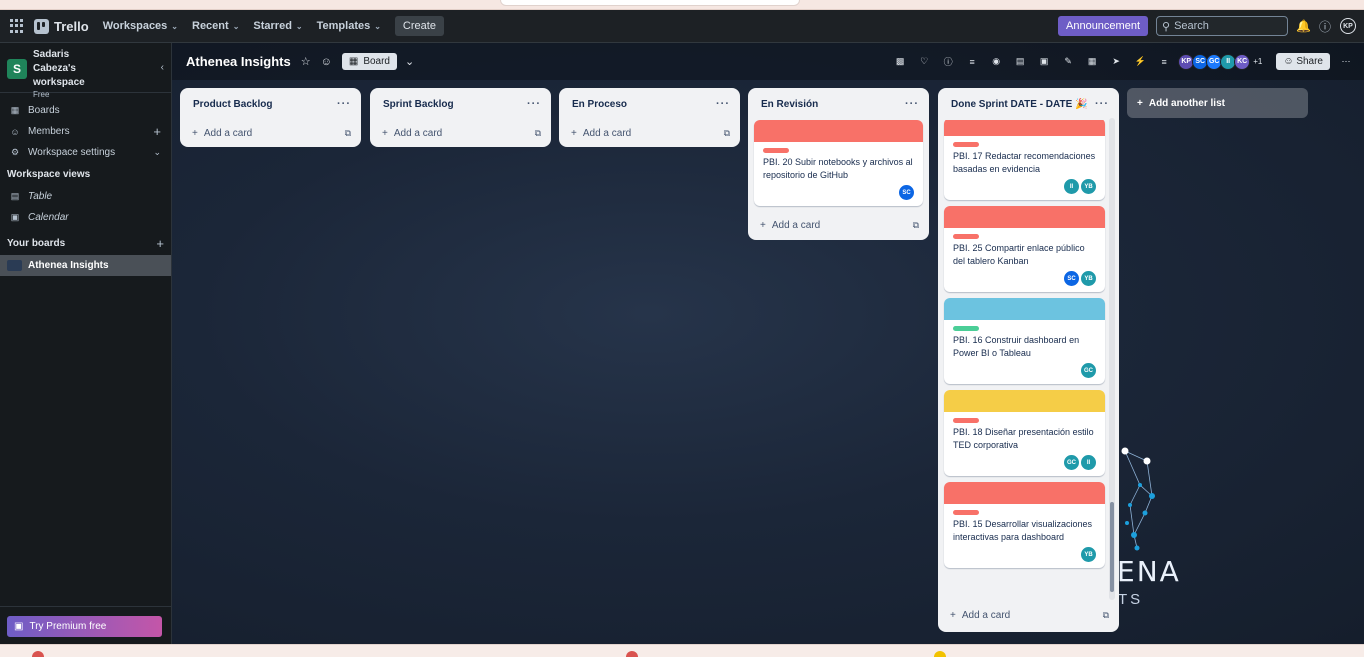 This screenshot has width=1364, height=657. What do you see at coordinates (1217, 103) in the screenshot?
I see `add-another-list-button: + Add another list` at bounding box center [1217, 103].